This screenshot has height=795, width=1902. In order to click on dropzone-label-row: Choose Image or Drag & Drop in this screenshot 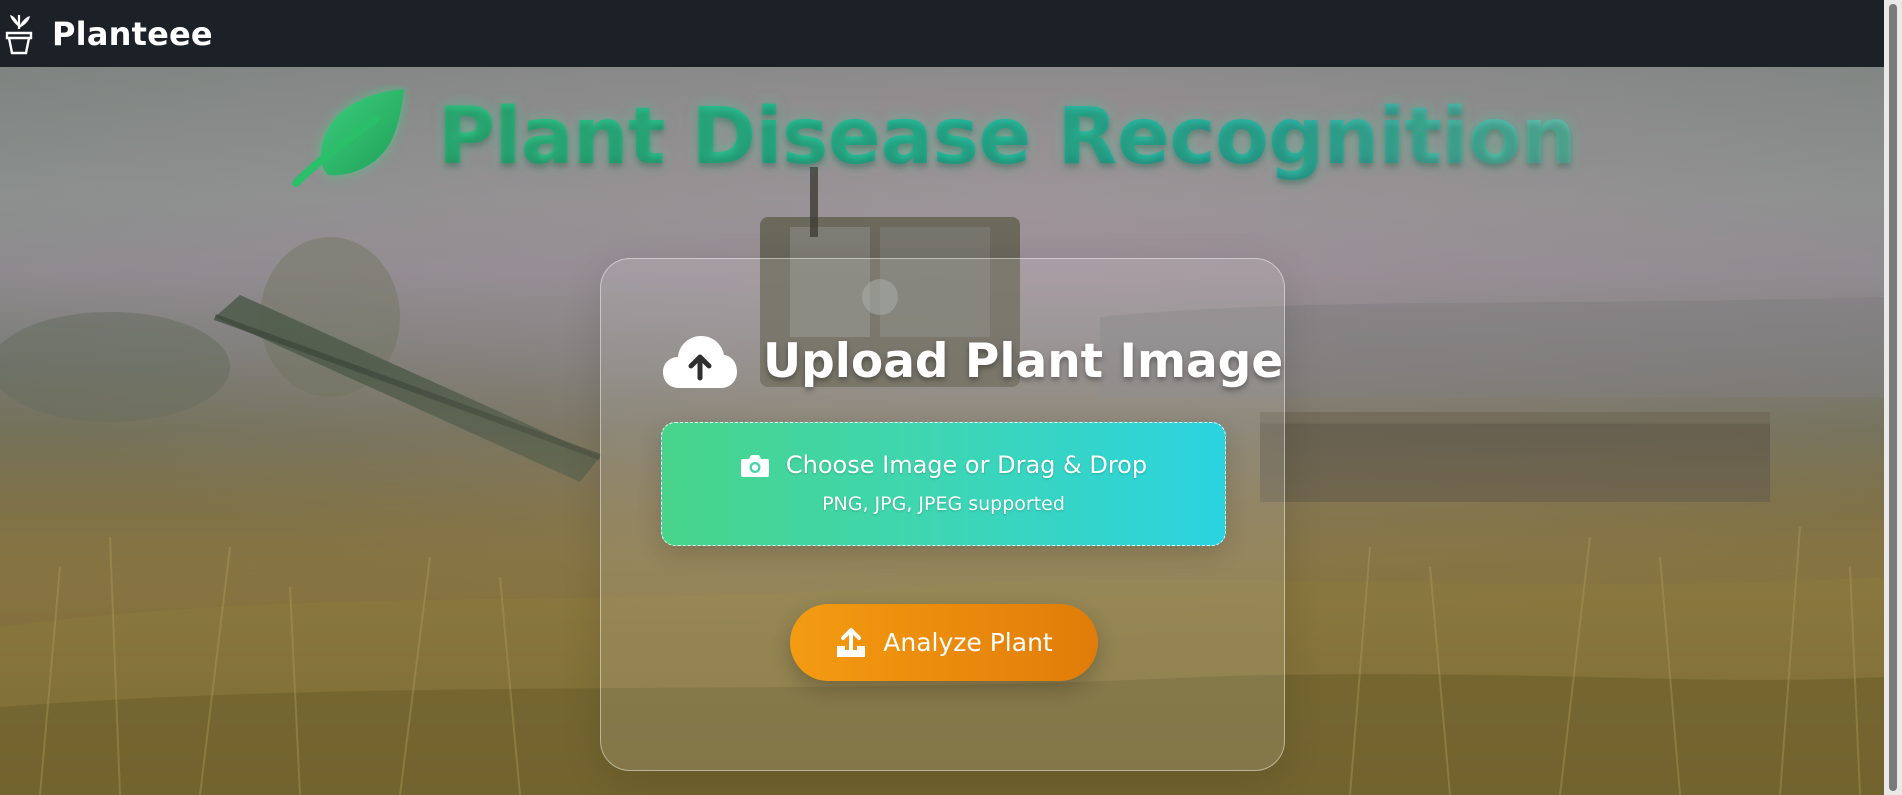, I will do `click(943, 465)`.